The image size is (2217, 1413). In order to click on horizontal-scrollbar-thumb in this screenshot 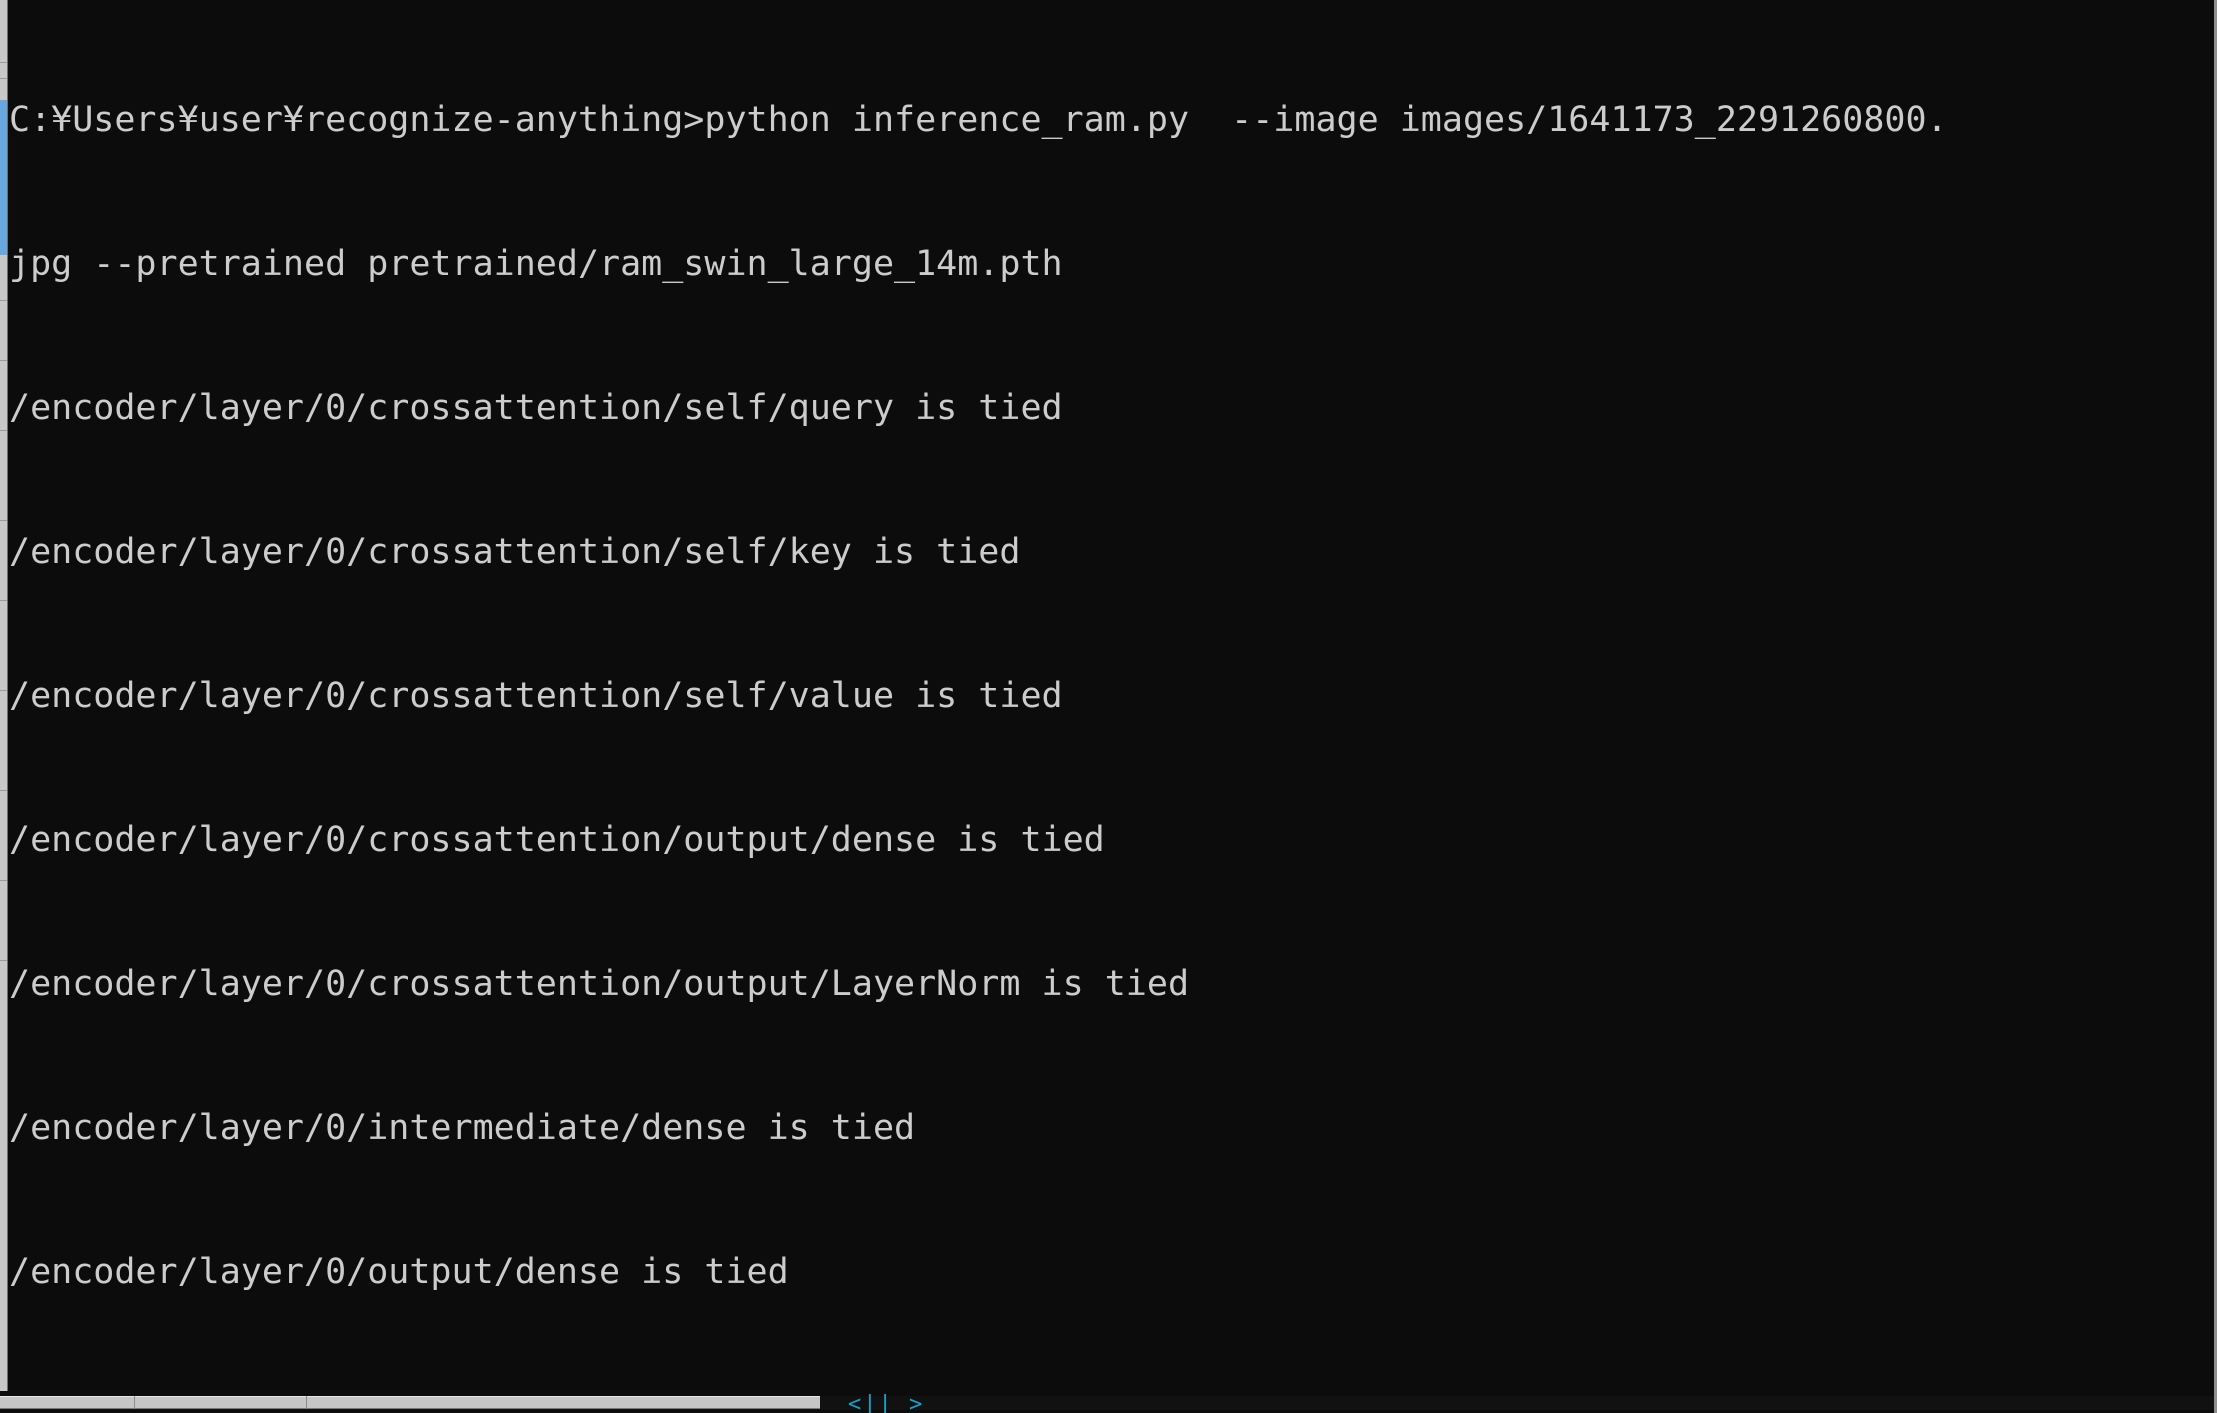, I will do `click(410, 1402)`.